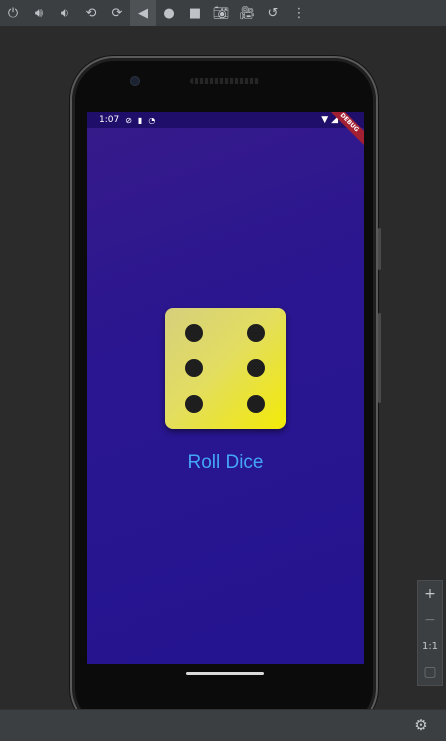  I want to click on phone-power-key, so click(379, 249).